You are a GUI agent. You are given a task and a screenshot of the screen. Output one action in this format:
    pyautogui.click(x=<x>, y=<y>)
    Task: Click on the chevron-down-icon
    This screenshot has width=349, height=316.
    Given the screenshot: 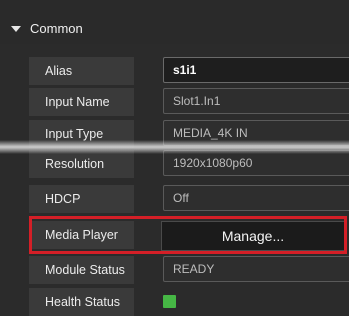 What is the action you would take?
    pyautogui.click(x=16, y=29)
    